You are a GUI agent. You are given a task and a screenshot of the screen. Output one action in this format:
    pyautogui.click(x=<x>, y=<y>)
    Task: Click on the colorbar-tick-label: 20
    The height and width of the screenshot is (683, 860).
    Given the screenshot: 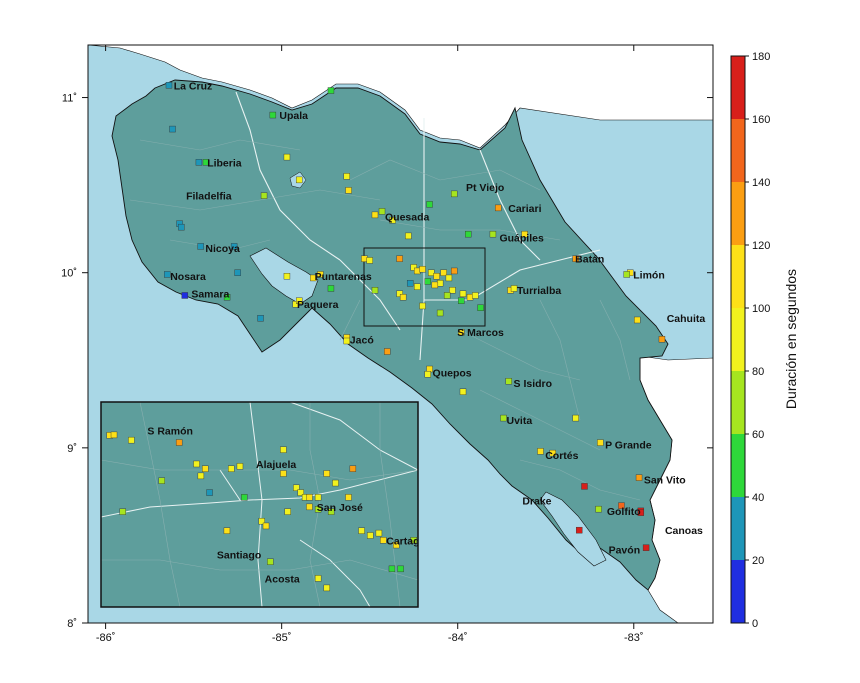 What is the action you would take?
    pyautogui.click(x=758, y=561)
    